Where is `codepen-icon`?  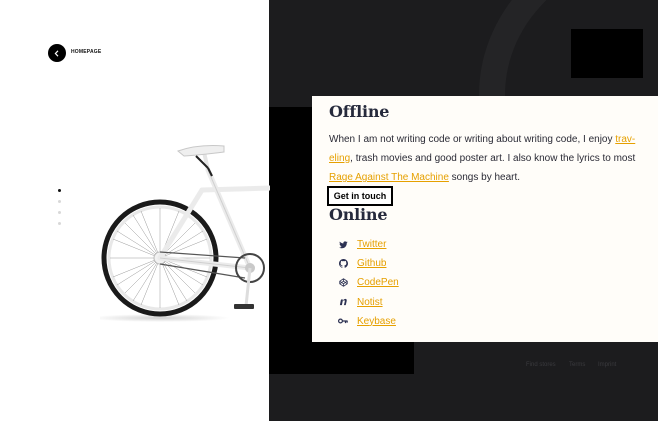 codepen-icon is located at coordinates (343, 283).